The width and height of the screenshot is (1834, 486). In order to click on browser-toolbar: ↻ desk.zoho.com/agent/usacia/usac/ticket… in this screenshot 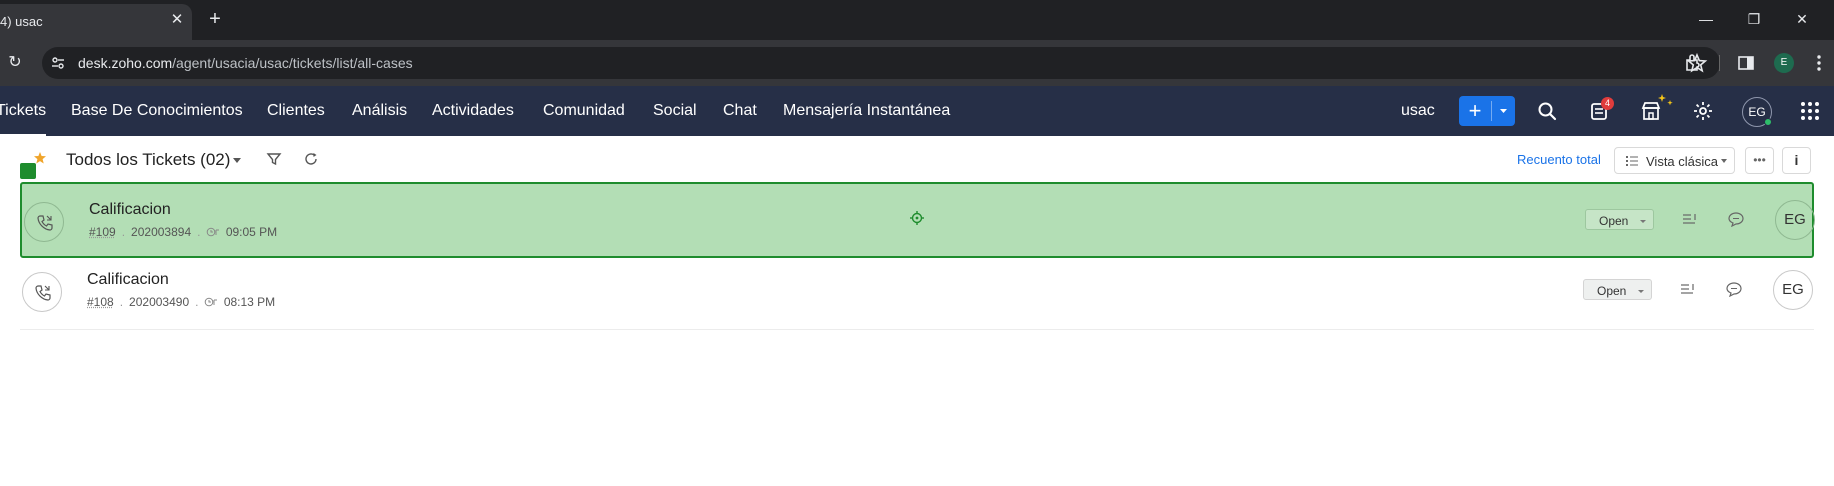, I will do `click(917, 63)`.